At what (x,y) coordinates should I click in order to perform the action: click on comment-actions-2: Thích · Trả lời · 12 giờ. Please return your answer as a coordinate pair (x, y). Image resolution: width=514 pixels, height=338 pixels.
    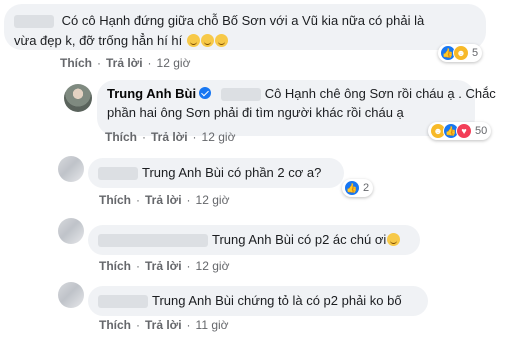
    Looking at the image, I should click on (170, 137).